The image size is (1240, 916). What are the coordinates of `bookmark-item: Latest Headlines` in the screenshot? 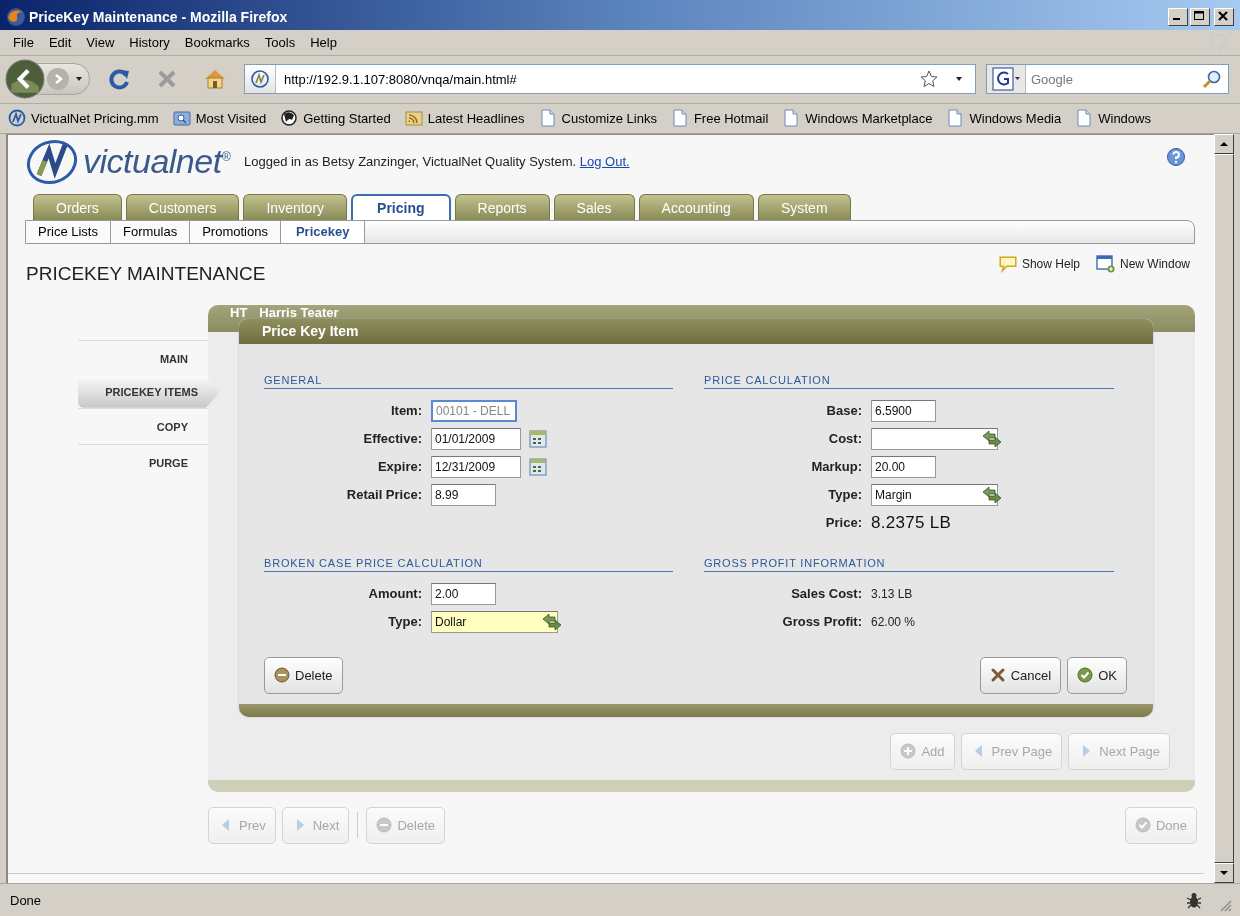 It's located at (464, 118).